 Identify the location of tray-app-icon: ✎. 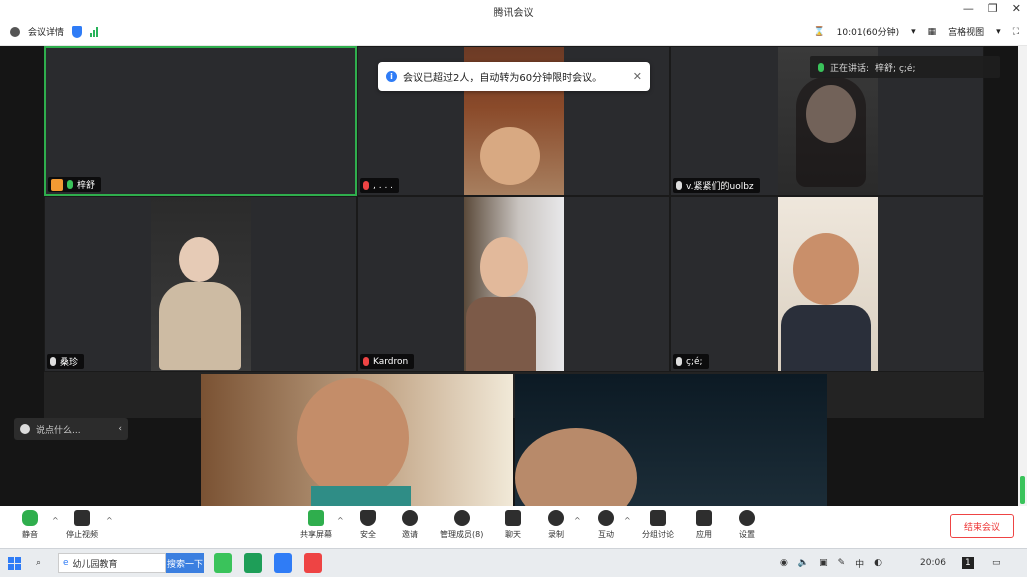
(842, 563).